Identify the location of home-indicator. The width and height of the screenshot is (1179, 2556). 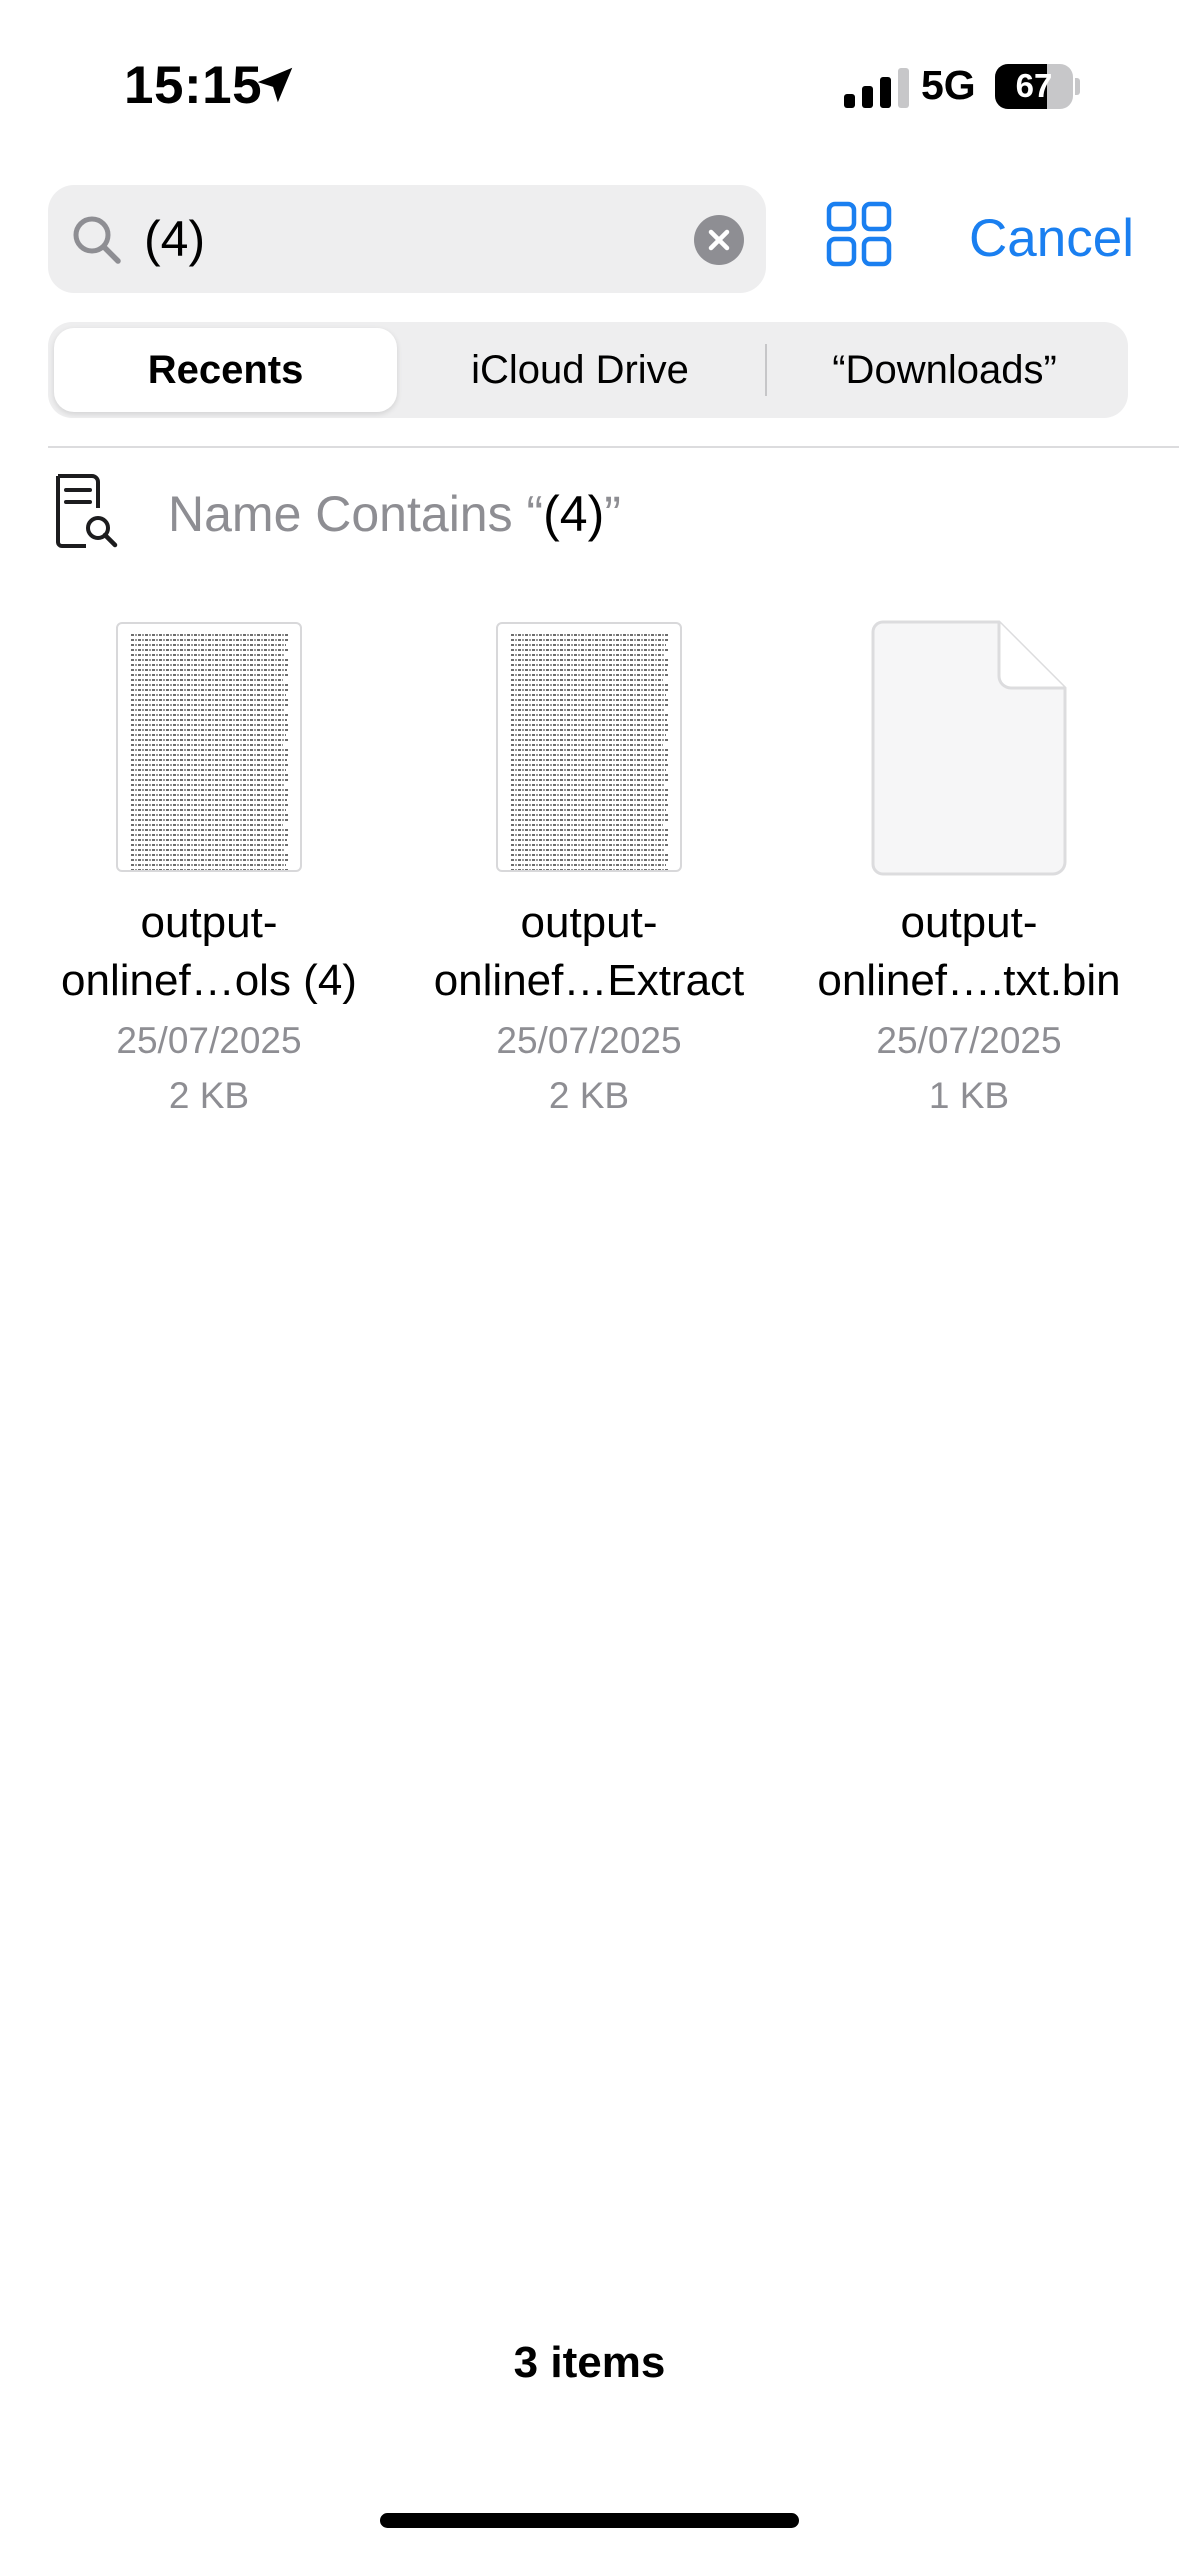
(589, 2520).